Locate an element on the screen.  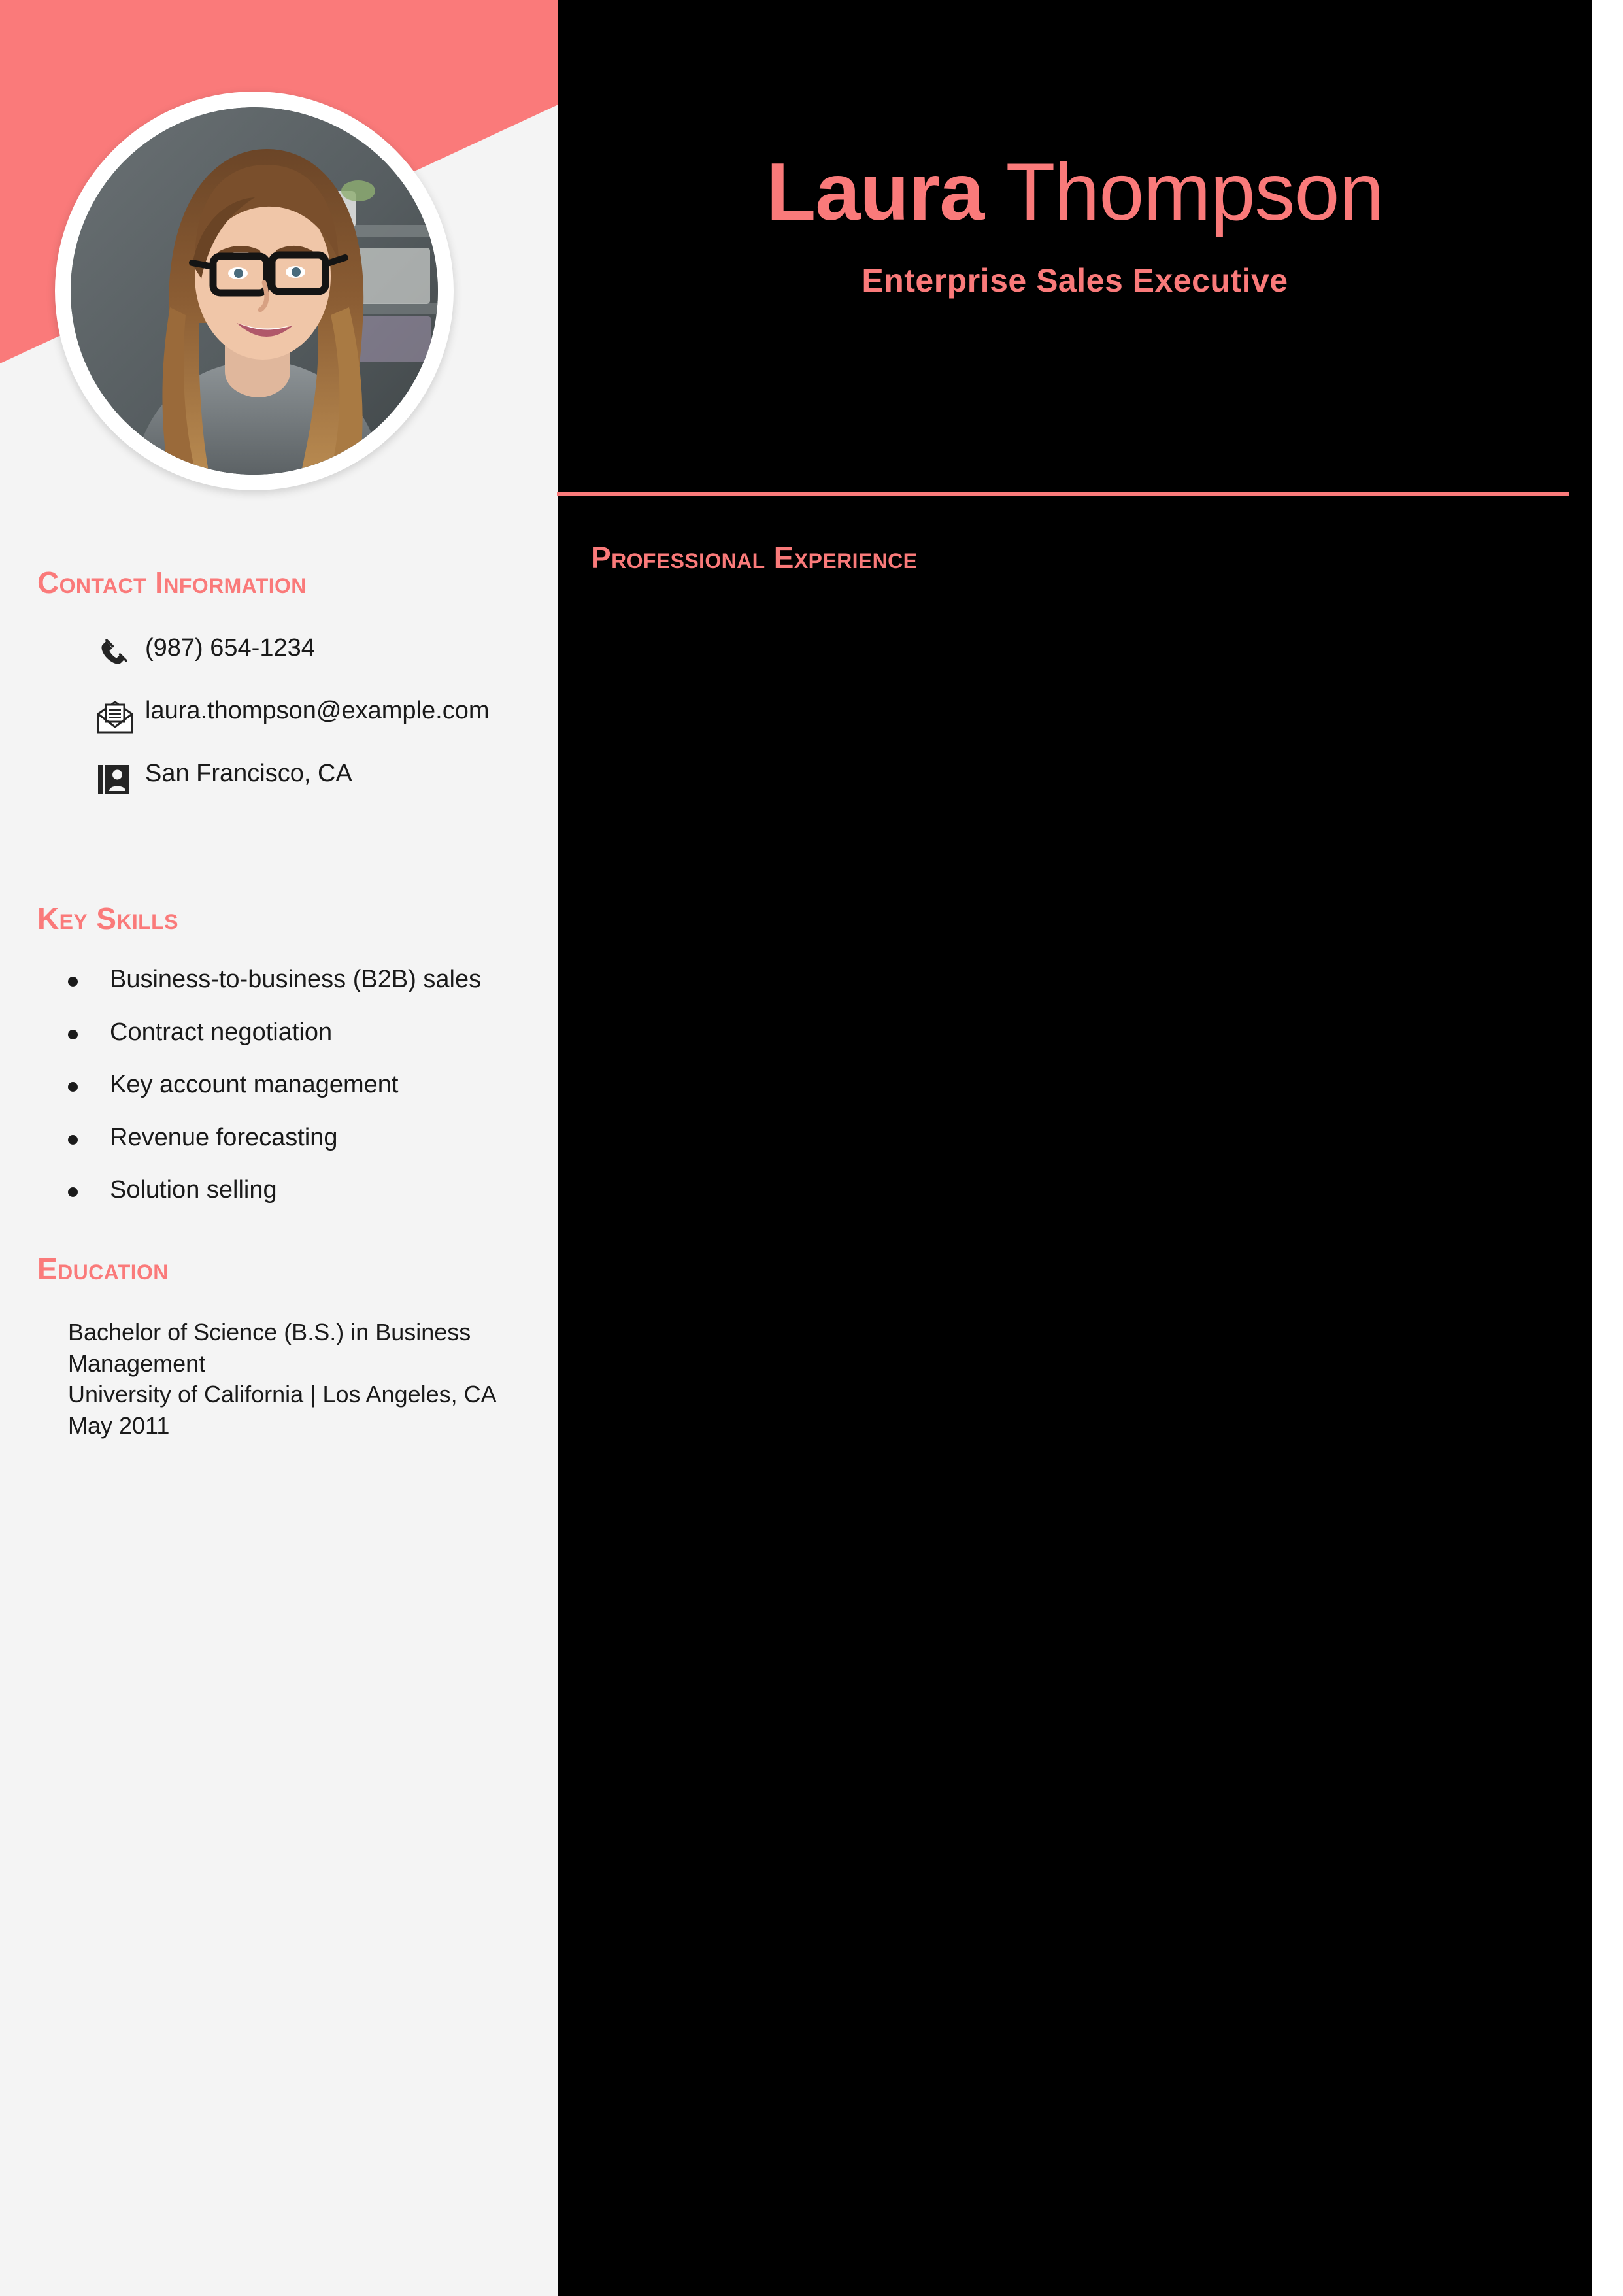
section-heading-education: Education is located at coordinates (103, 1269).